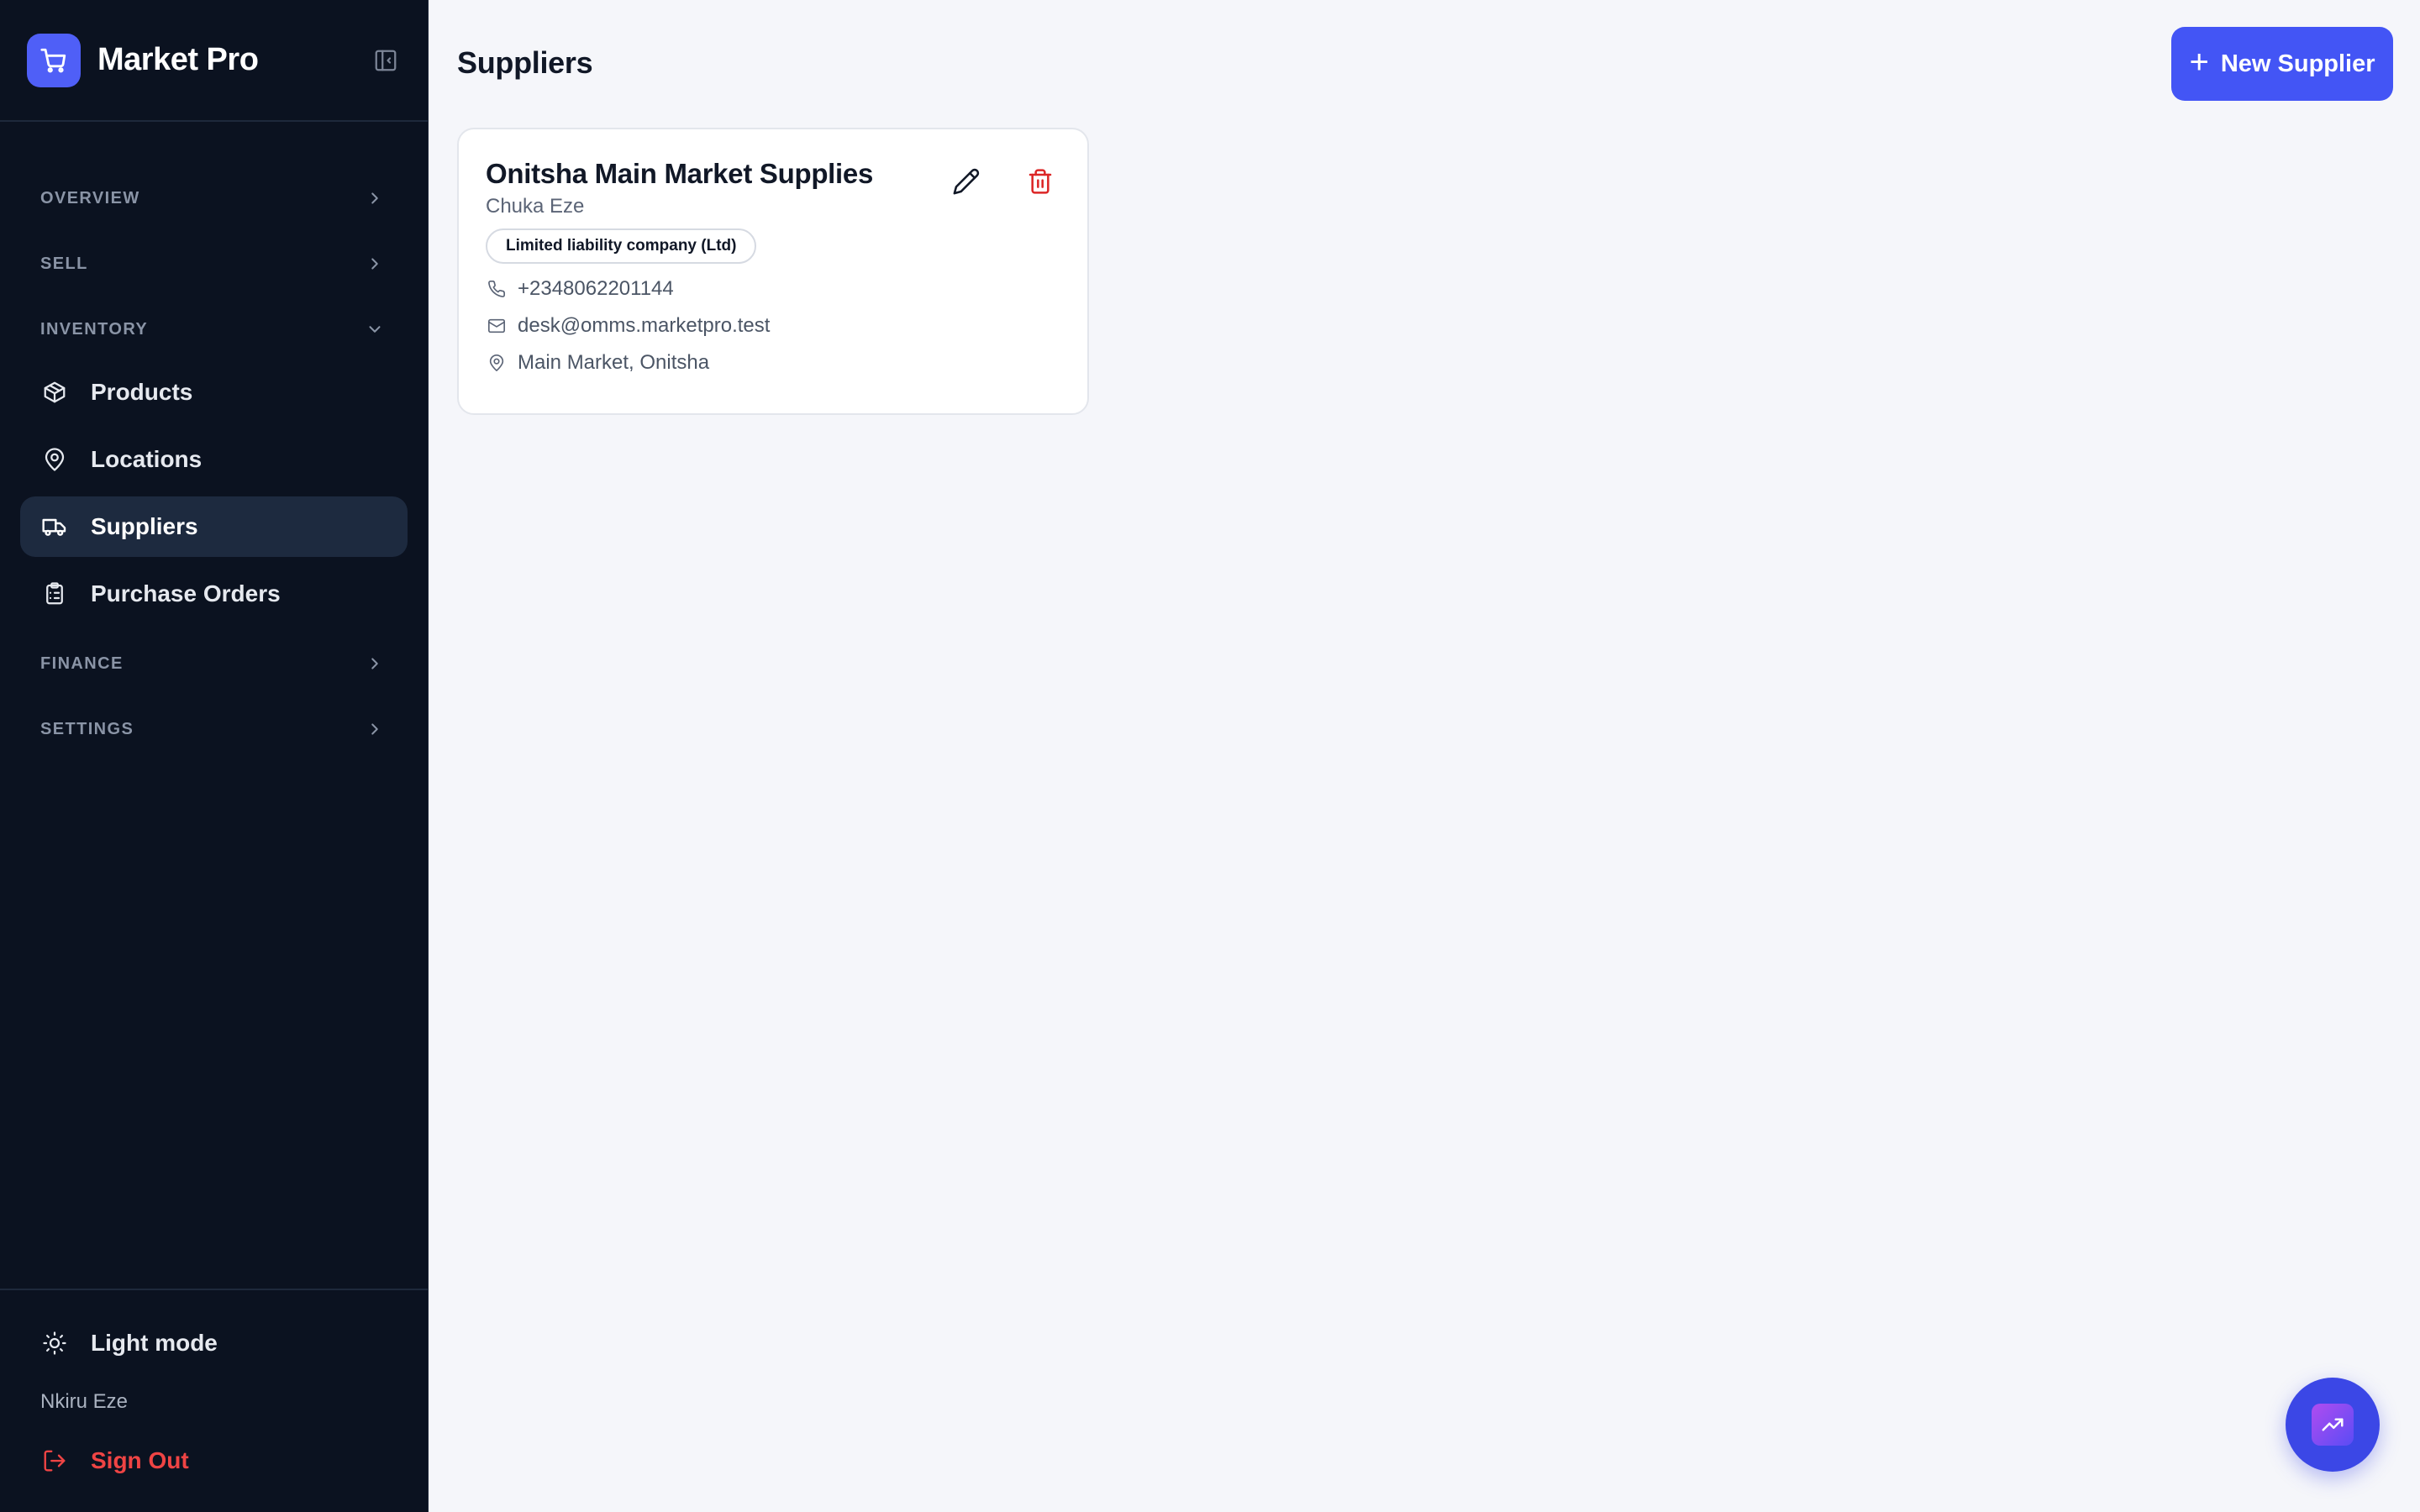 The width and height of the screenshot is (2420, 1512). What do you see at coordinates (142, 392) in the screenshot?
I see `sidebar-item-label: Products` at bounding box center [142, 392].